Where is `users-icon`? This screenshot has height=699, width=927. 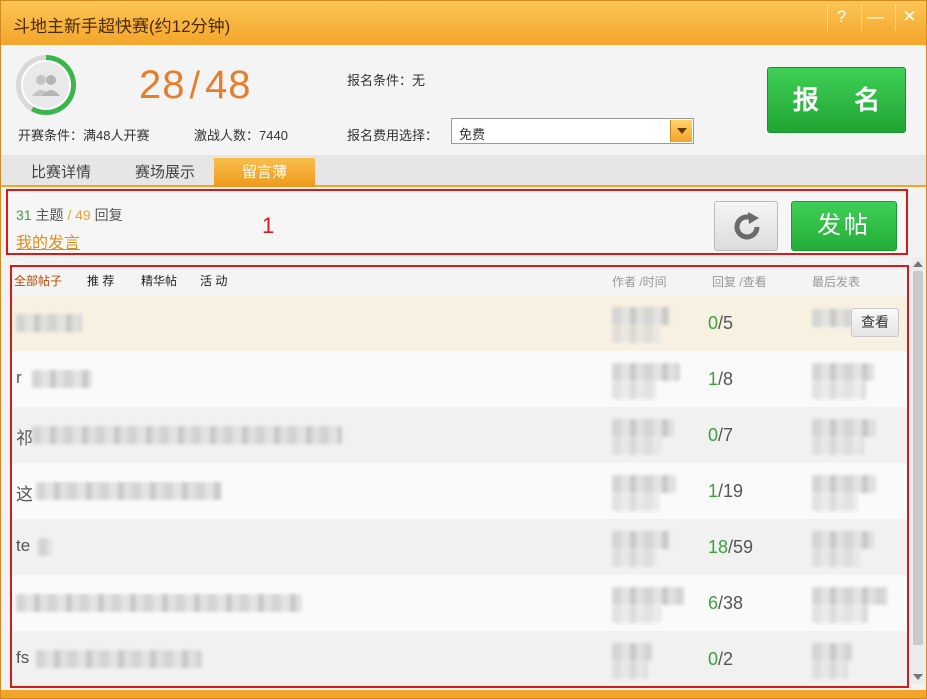 users-icon is located at coordinates (46, 85).